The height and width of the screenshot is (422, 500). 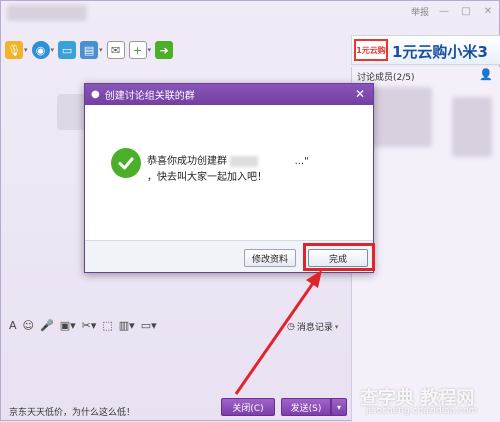 I want to click on history-label: 消息记录, so click(x=314, y=328).